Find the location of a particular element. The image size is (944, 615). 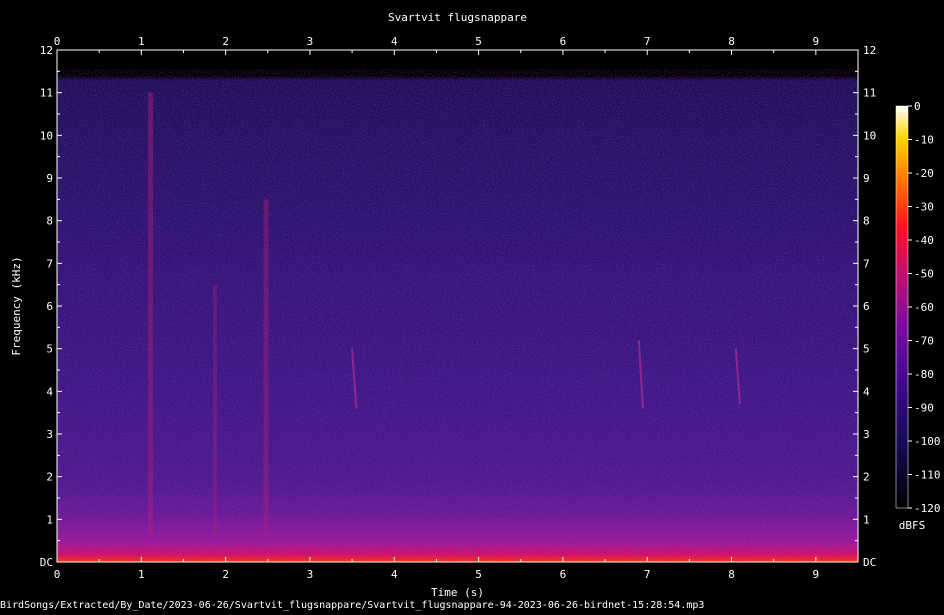

y-tick-label: 7 is located at coordinates (49, 263).